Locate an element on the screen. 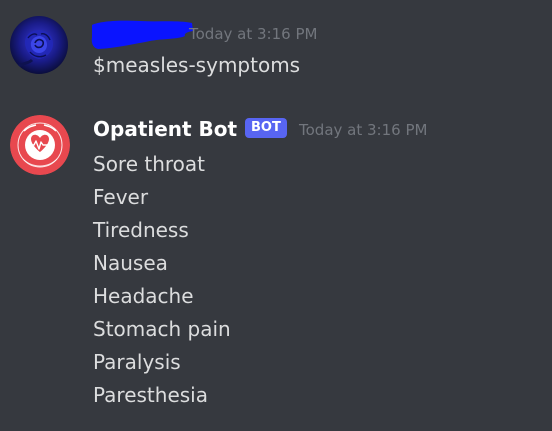  message-line: Fever is located at coordinates (121, 197).